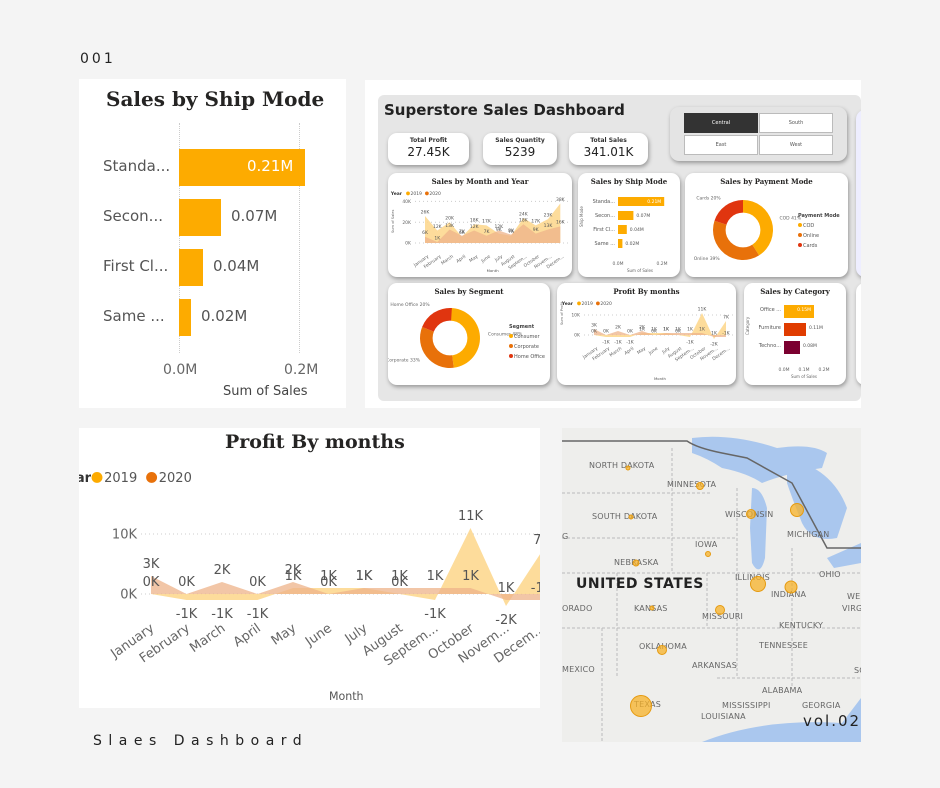 This screenshot has height=788, width=940. What do you see at coordinates (784, 645) in the screenshot?
I see `state-label: TENNESSEE` at bounding box center [784, 645].